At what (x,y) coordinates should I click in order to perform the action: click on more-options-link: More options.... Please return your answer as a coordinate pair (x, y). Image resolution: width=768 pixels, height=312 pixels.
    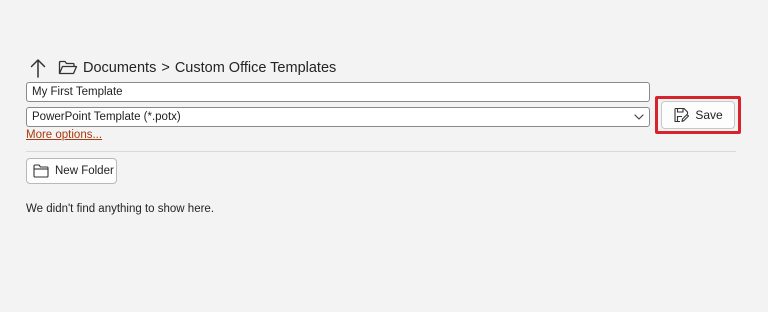
    Looking at the image, I should click on (64, 135).